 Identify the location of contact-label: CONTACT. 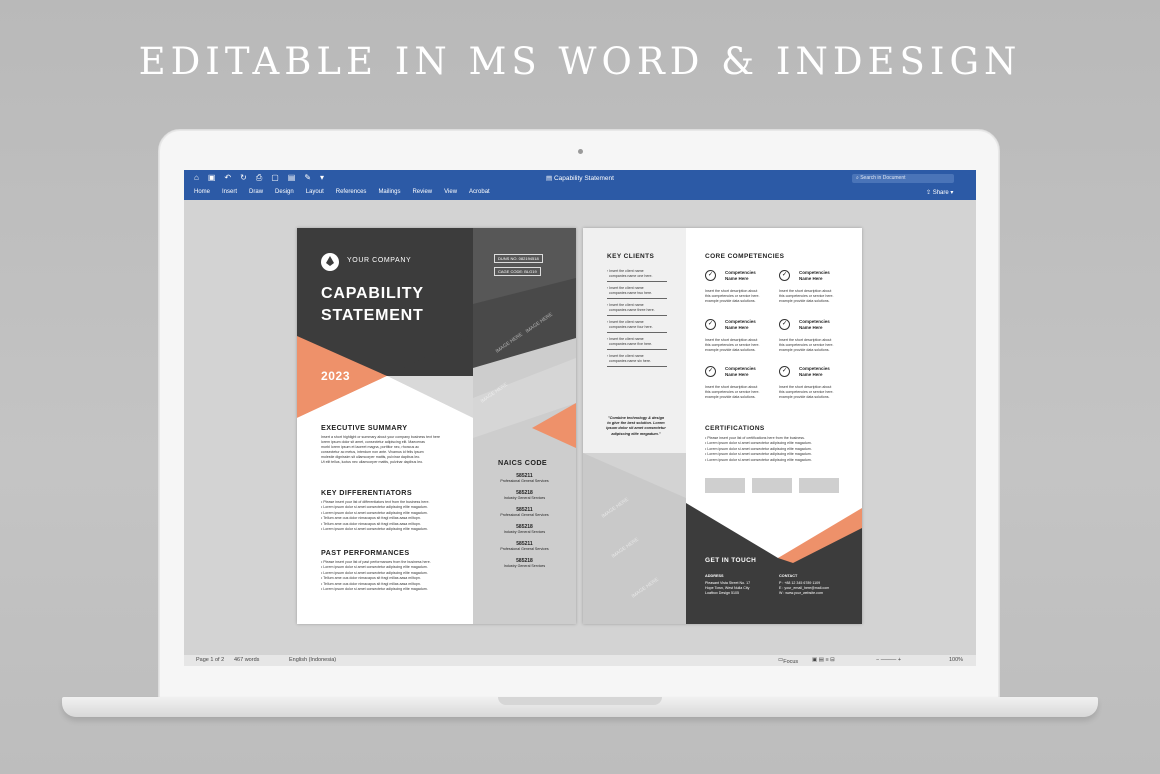
(788, 576).